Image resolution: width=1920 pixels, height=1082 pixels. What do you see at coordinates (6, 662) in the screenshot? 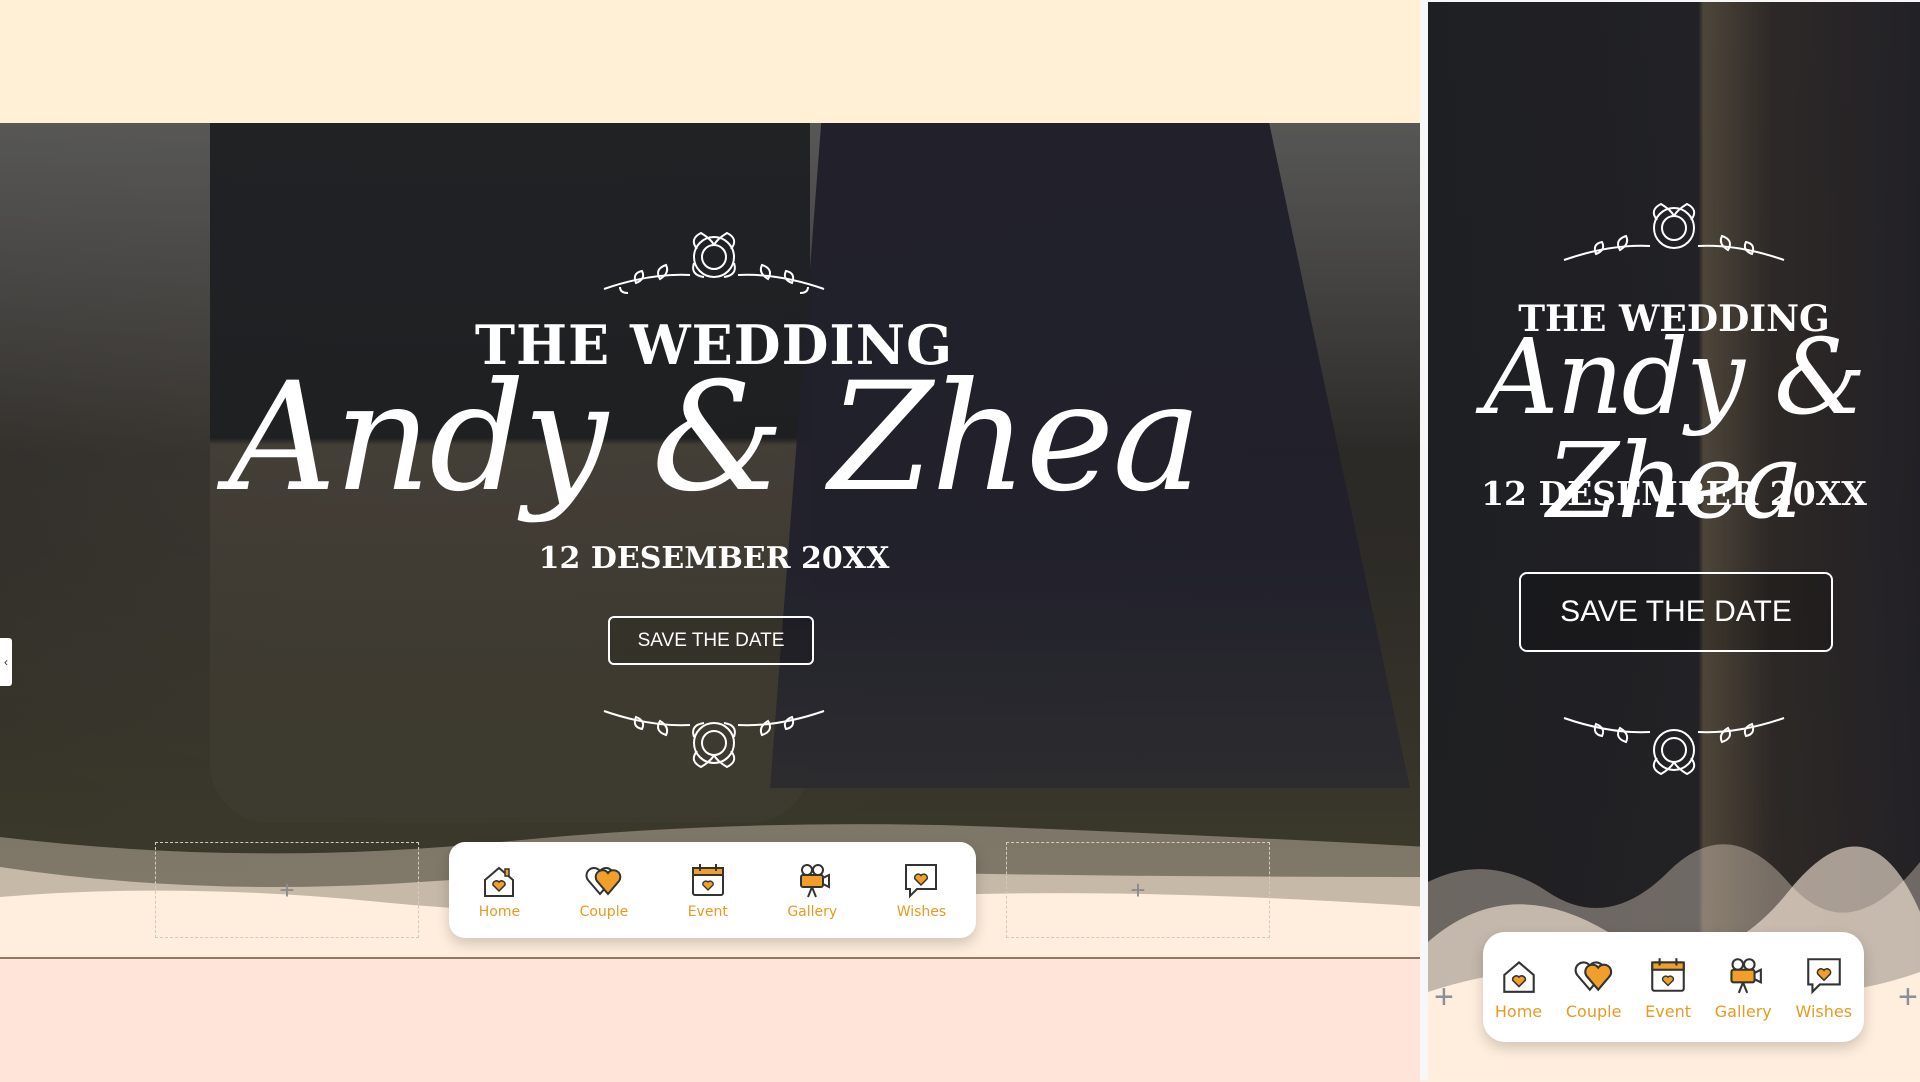
I see `sidebar-toggle-handle: ‹` at bounding box center [6, 662].